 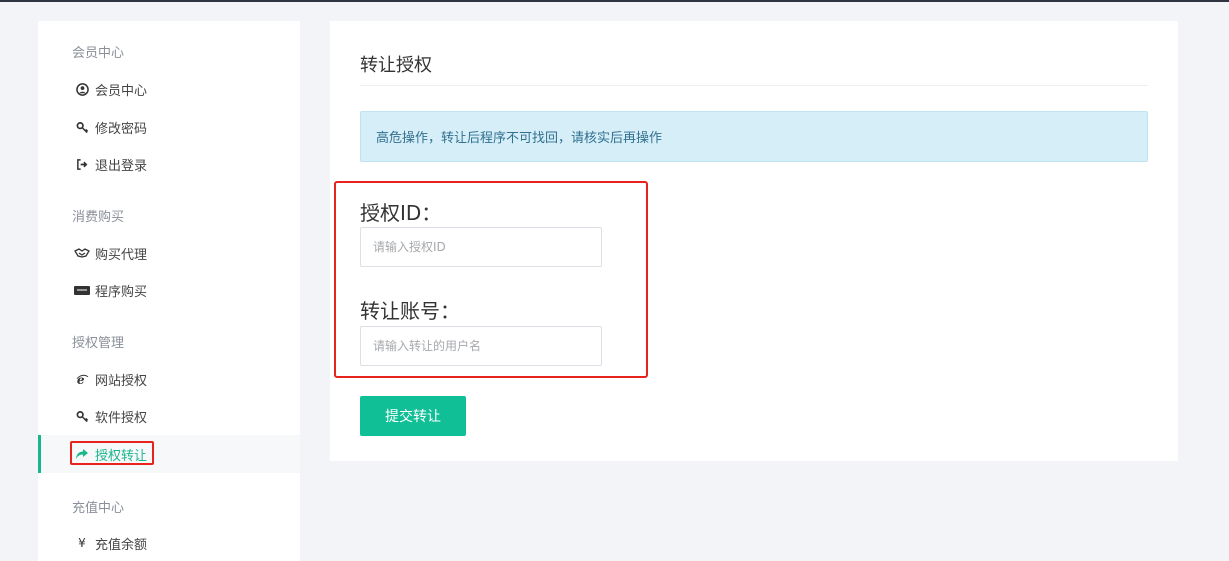 What do you see at coordinates (614, 1) in the screenshot?
I see `top-border` at bounding box center [614, 1].